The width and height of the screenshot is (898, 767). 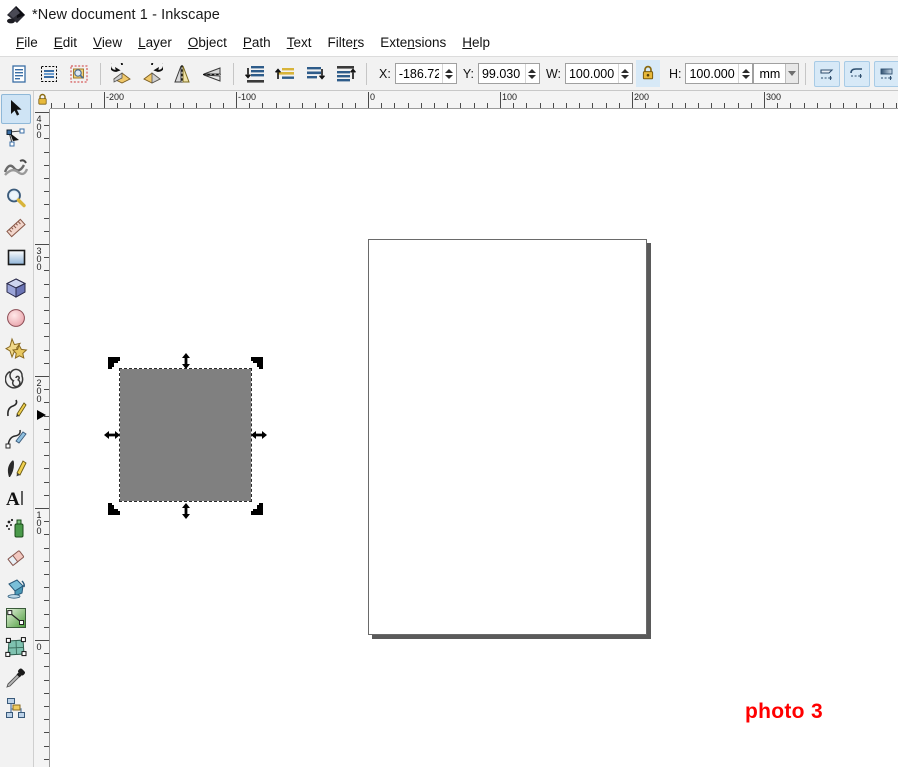 What do you see at coordinates (16, 199) in the screenshot?
I see `zoom-tool` at bounding box center [16, 199].